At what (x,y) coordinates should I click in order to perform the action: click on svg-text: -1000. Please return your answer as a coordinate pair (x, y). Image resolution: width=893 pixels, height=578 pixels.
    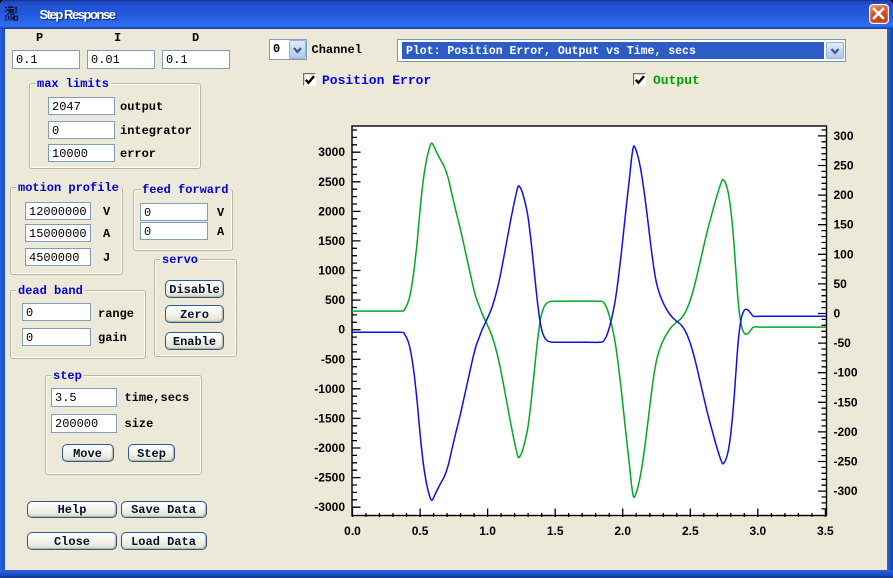
    Looking at the image, I should click on (329, 389).